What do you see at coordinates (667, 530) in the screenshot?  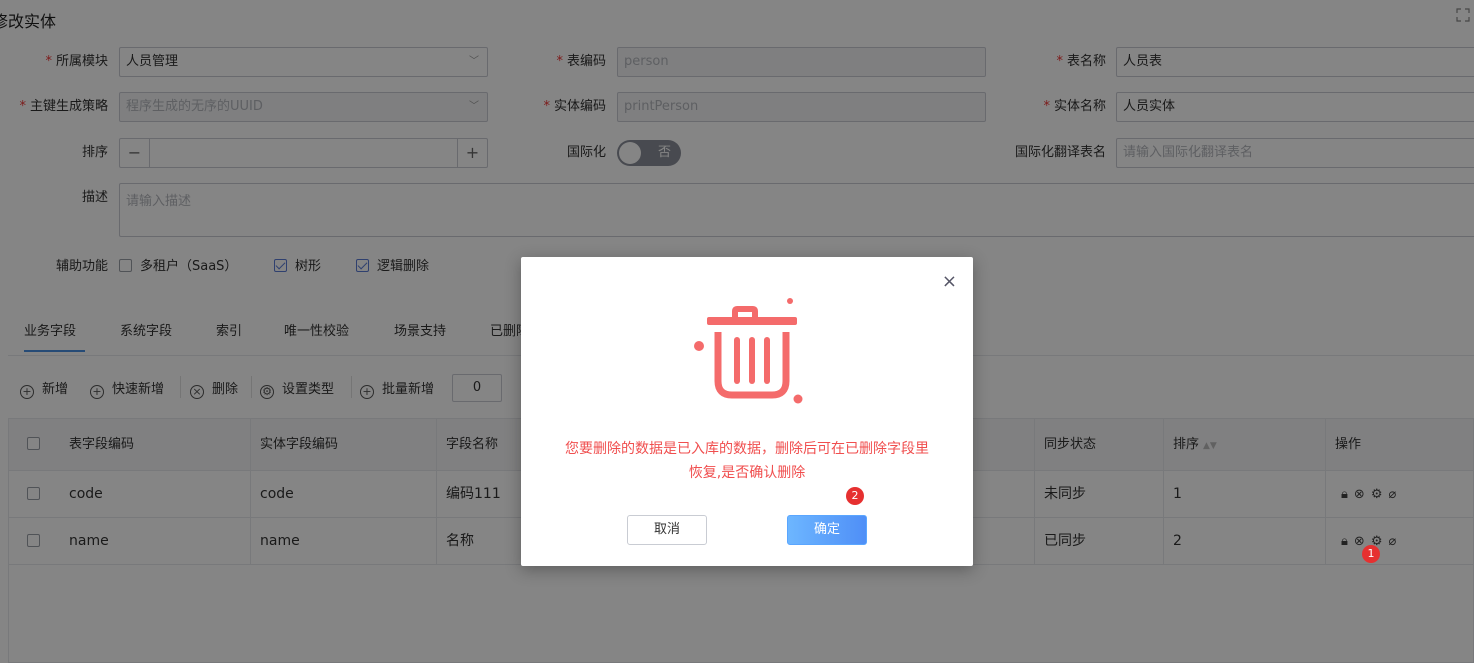 I see `cancel-button: 取消` at bounding box center [667, 530].